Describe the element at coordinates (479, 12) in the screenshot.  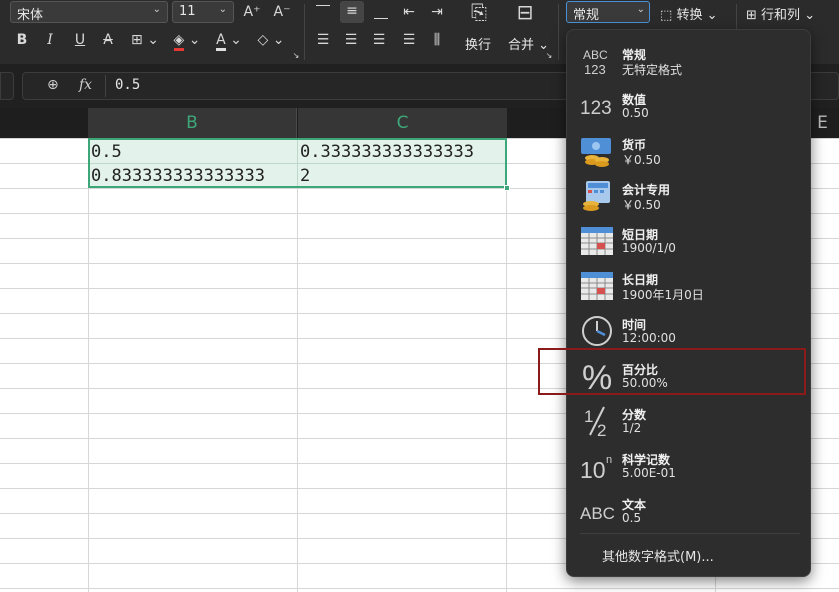
I see `wrap-text-icon: ⎘` at that location.